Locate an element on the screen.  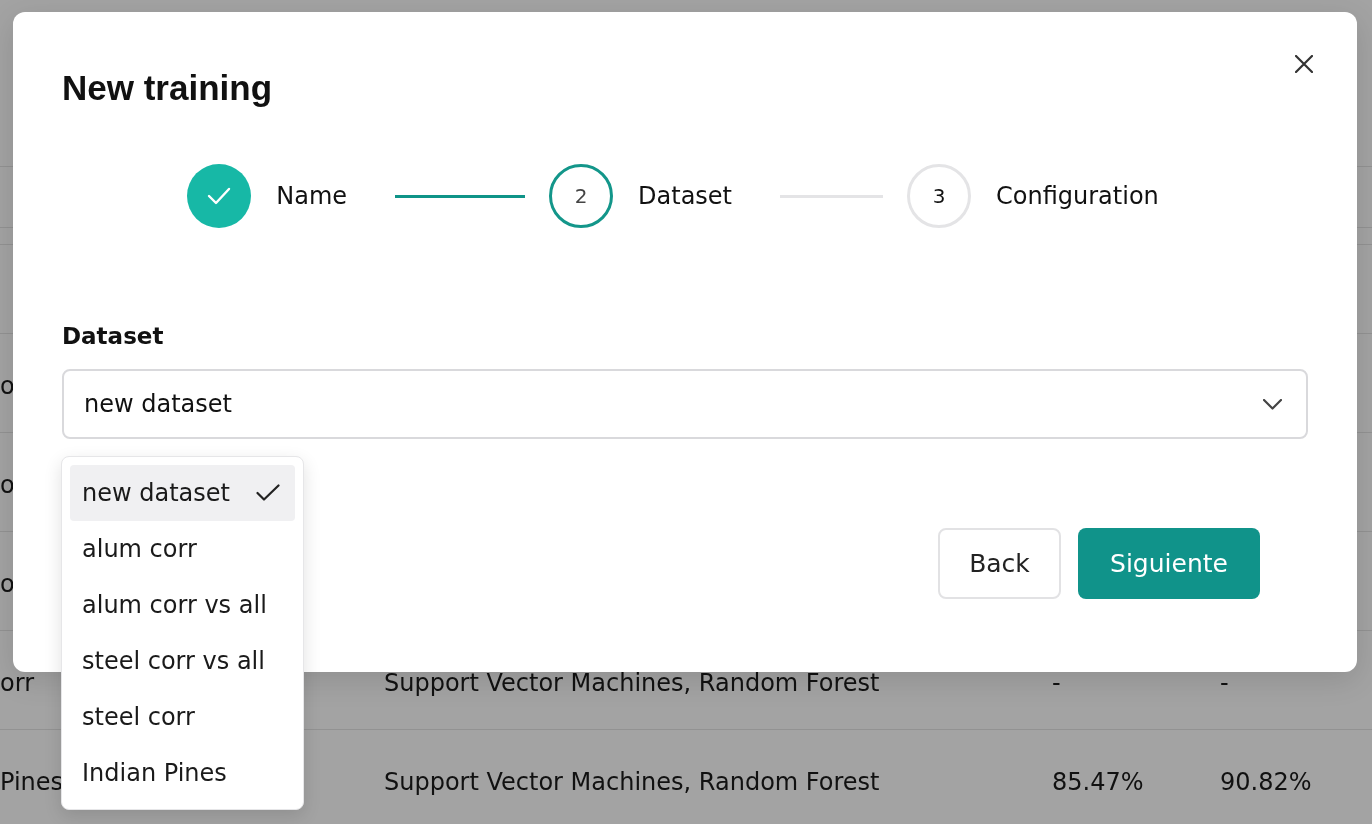
dropdown-option: steel corr vs all is located at coordinates (182, 661).